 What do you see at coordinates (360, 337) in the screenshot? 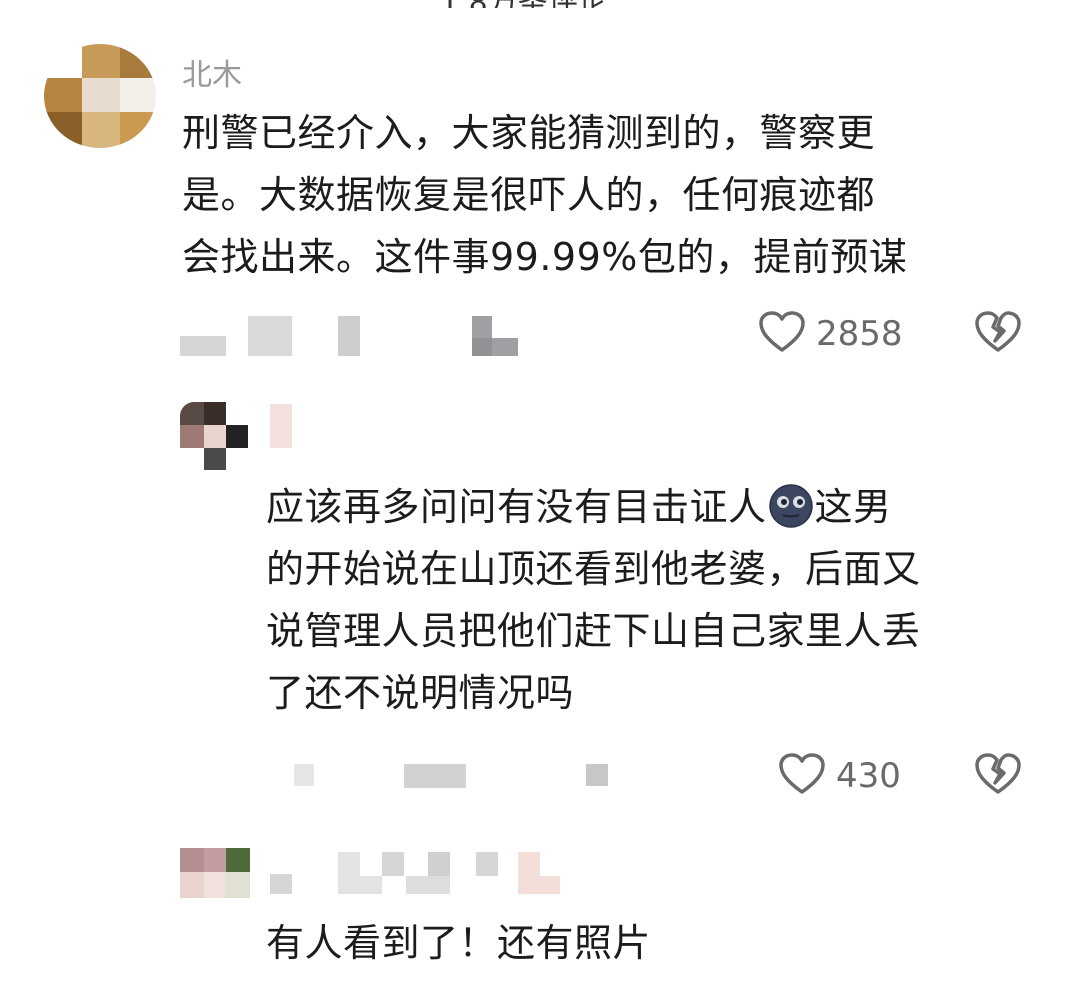
I see `comment-meta-blurred` at bounding box center [360, 337].